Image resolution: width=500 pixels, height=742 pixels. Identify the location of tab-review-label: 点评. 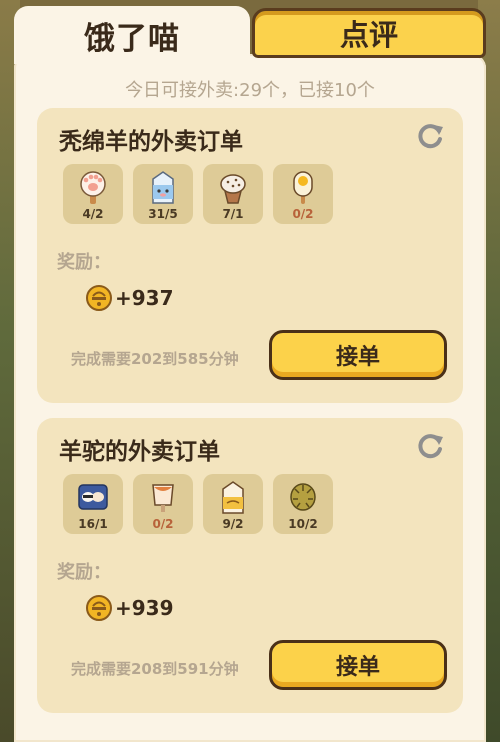
(368, 35).